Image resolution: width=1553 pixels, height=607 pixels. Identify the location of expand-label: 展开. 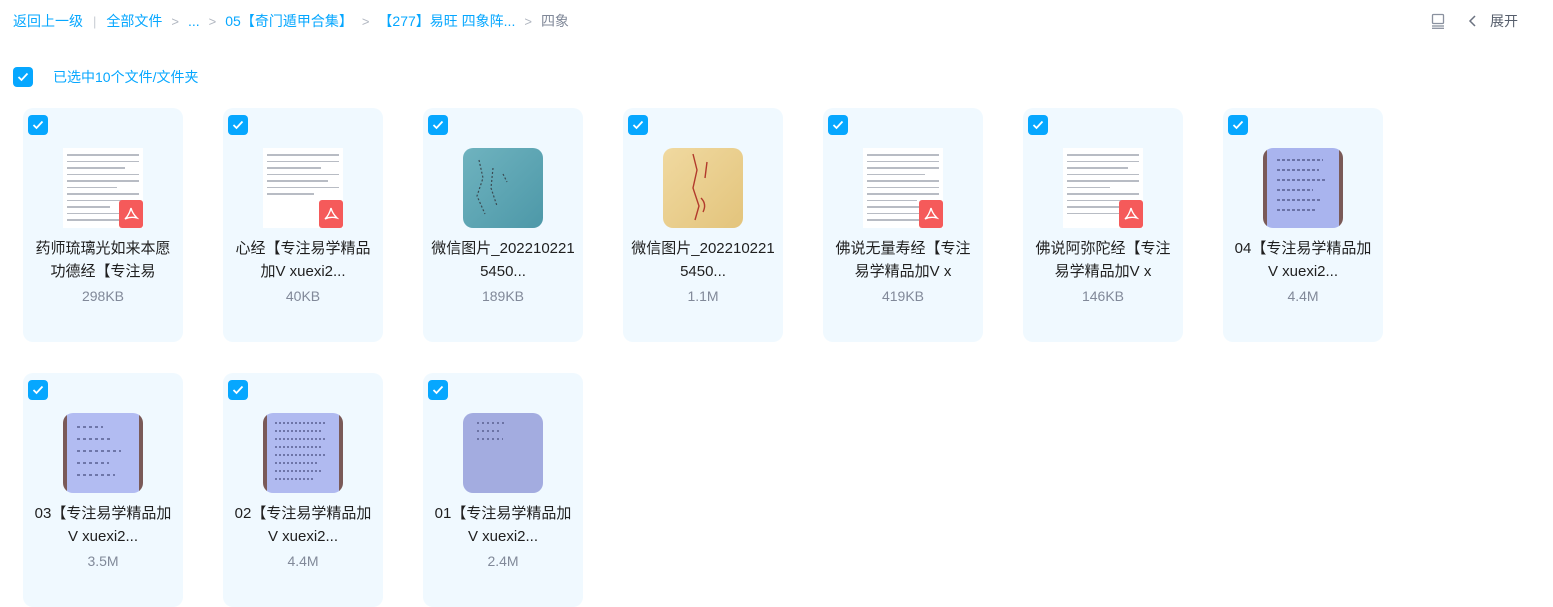
(1504, 21).